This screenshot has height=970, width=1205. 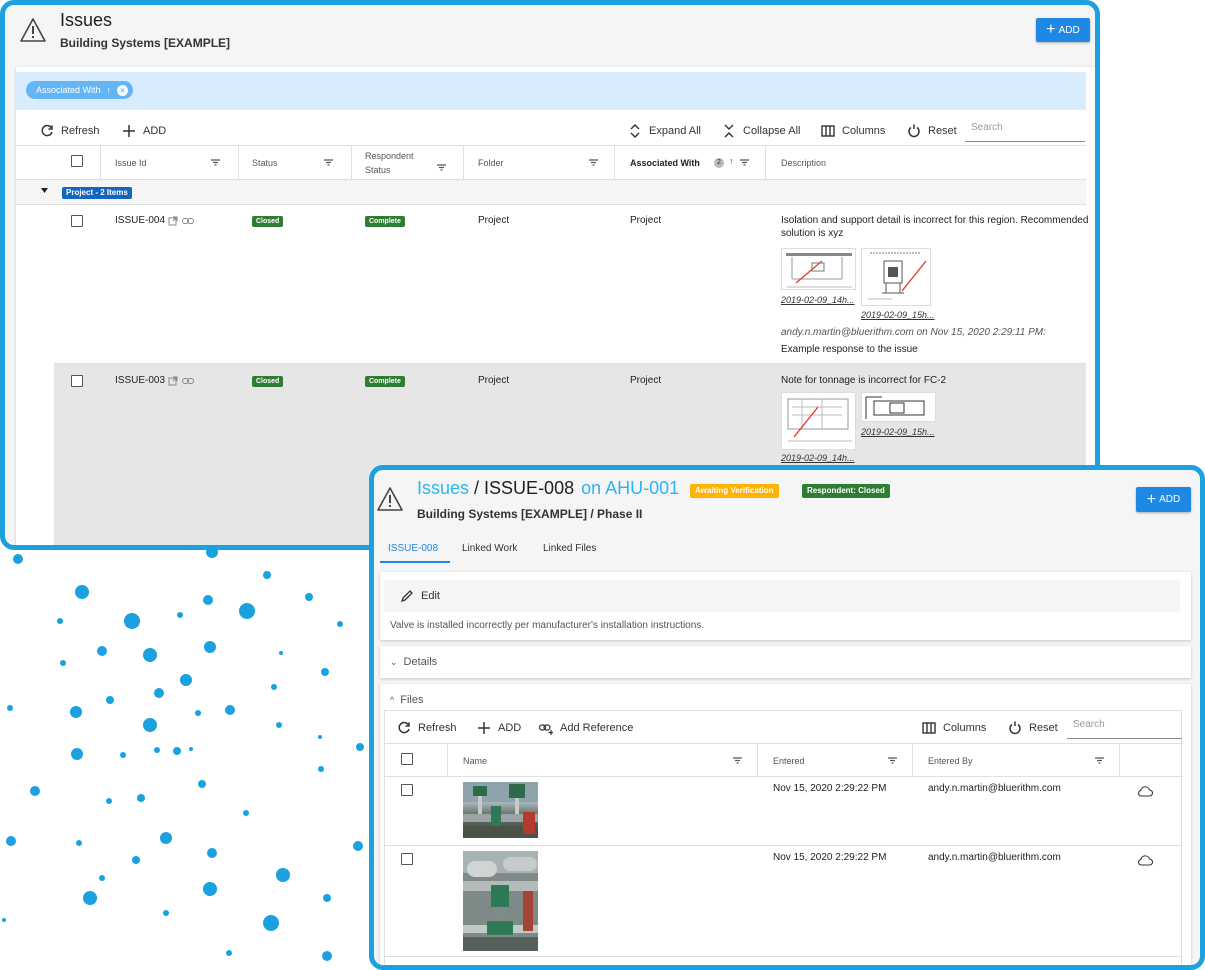 I want to click on col-issue-id: Issue Id, so click(x=131, y=163).